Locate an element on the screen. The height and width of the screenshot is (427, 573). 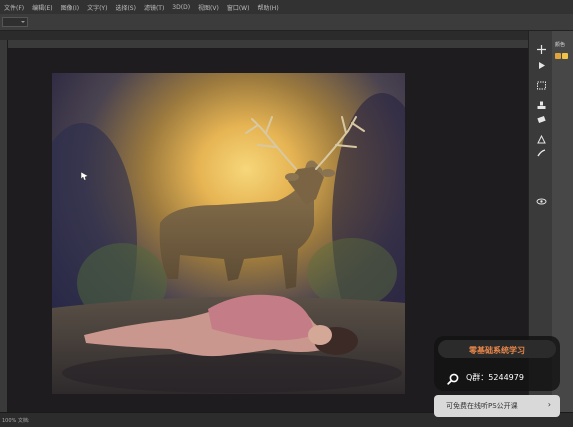
options-bar is located at coordinates (286, 22).